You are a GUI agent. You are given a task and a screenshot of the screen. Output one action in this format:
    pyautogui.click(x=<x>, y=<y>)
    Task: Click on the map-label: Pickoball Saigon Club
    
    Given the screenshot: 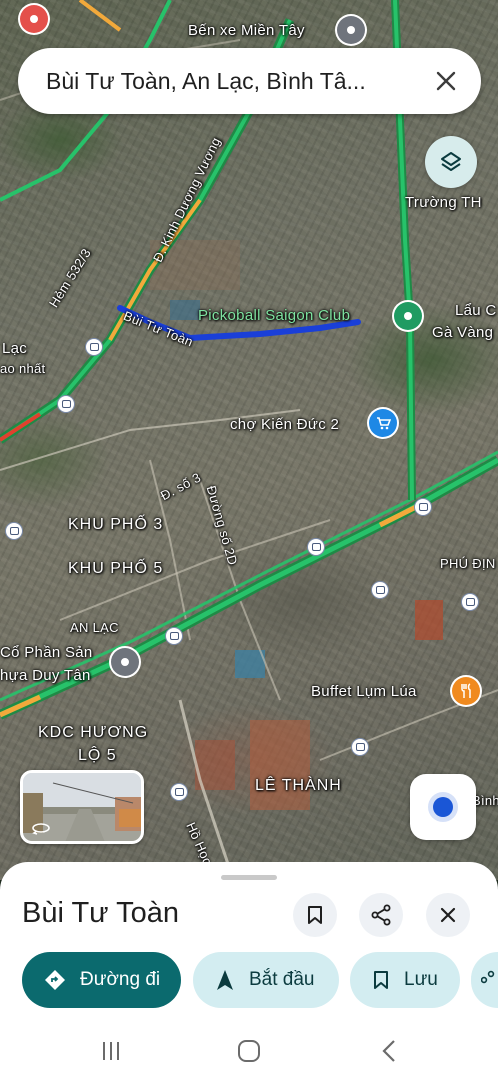 What is the action you would take?
    pyautogui.click(x=274, y=315)
    